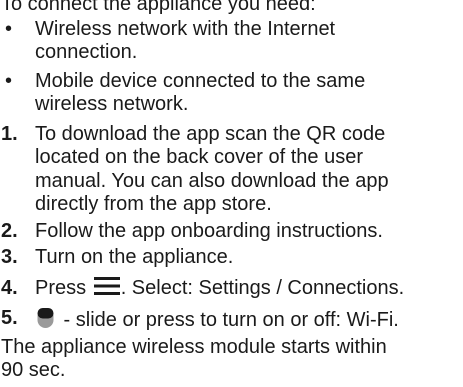 This screenshot has height=387, width=463. Describe the element at coordinates (134, 257) in the screenshot. I see `step-text: Turn on the appliance.` at that location.